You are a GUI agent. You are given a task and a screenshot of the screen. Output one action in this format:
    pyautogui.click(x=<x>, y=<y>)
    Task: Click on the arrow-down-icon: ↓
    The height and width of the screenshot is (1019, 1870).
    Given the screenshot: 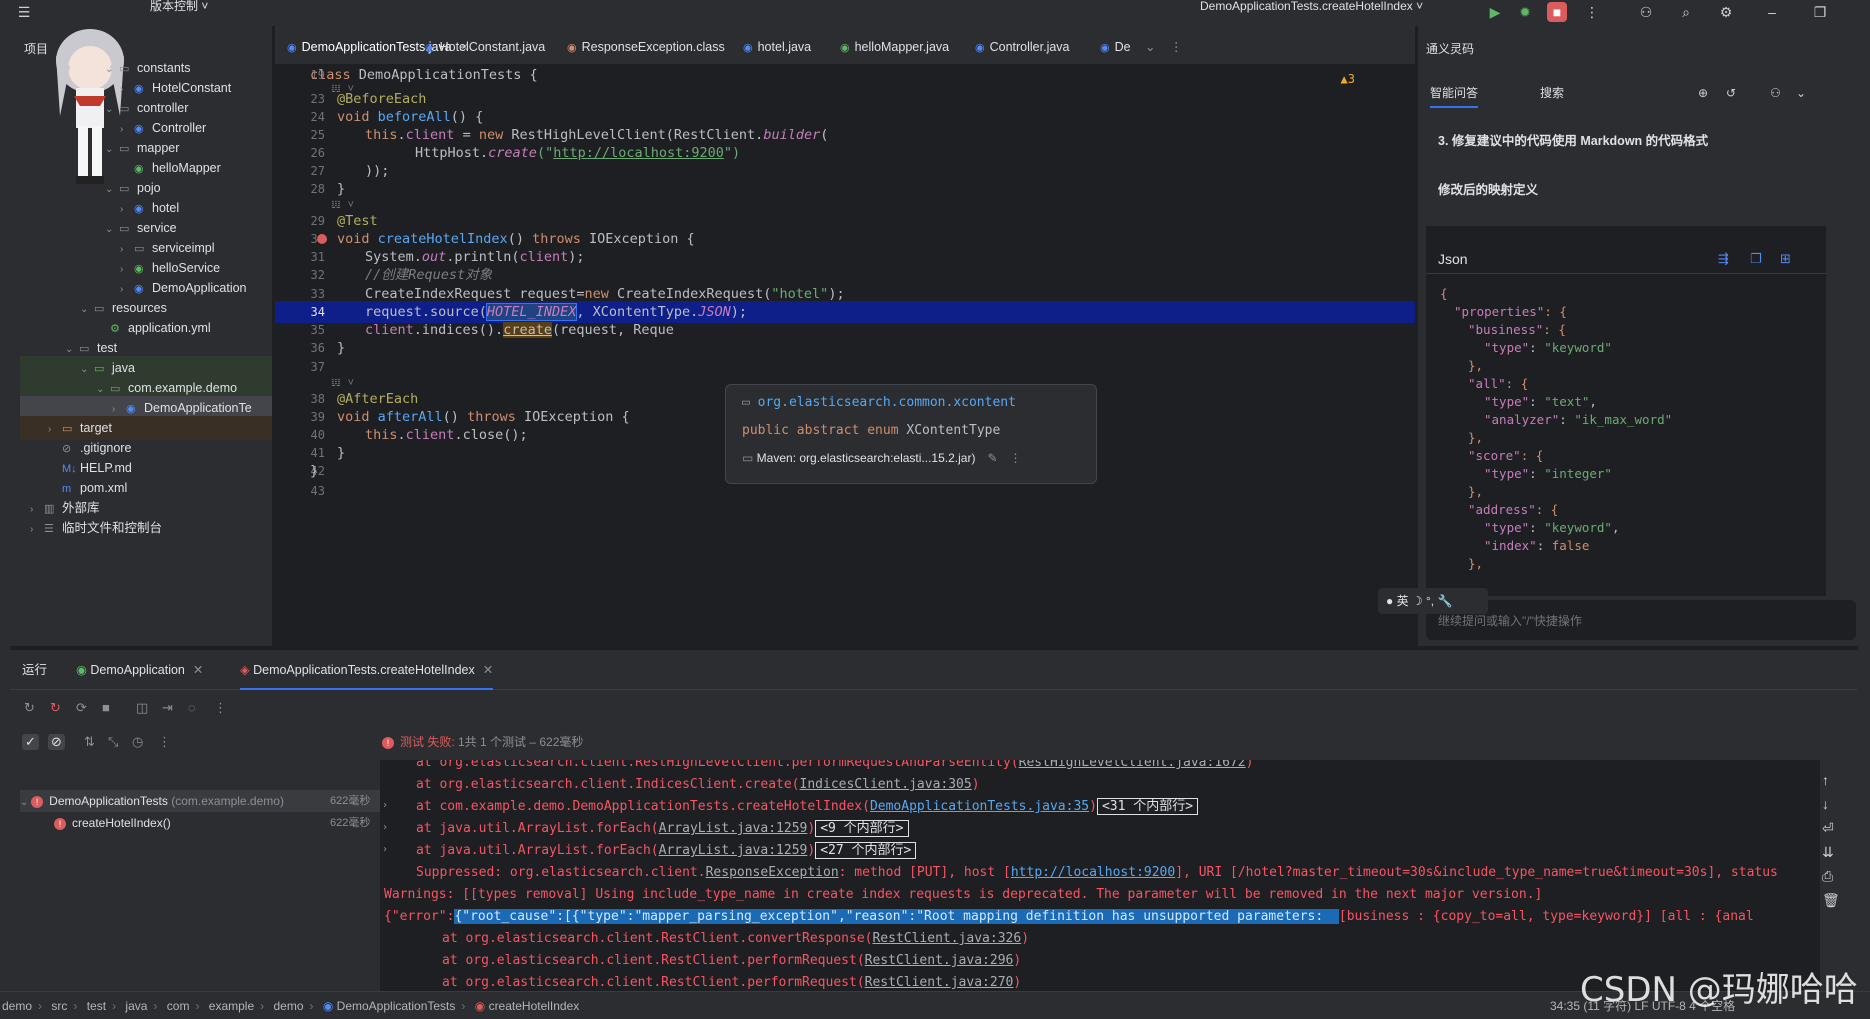 What is the action you would take?
    pyautogui.click(x=1825, y=804)
    